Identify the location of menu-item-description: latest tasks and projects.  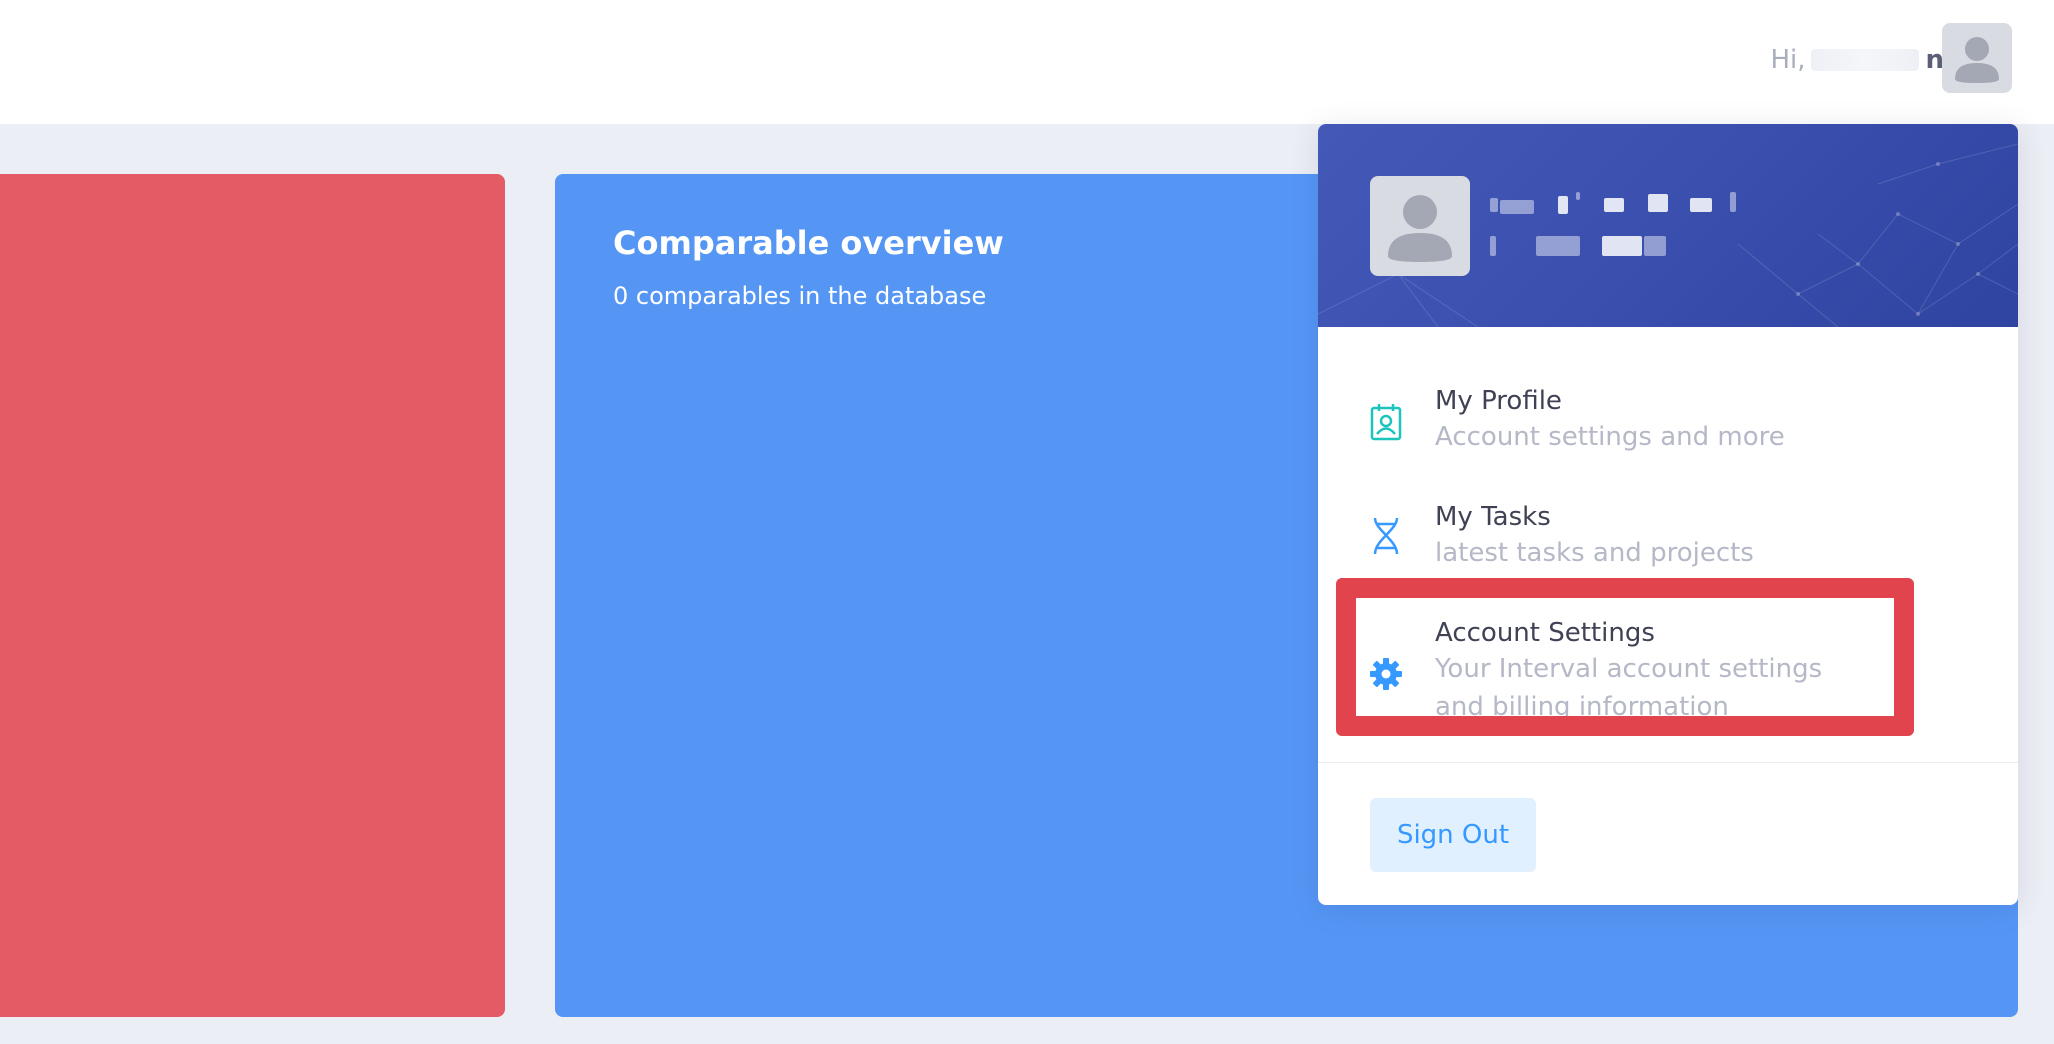
(1594, 553).